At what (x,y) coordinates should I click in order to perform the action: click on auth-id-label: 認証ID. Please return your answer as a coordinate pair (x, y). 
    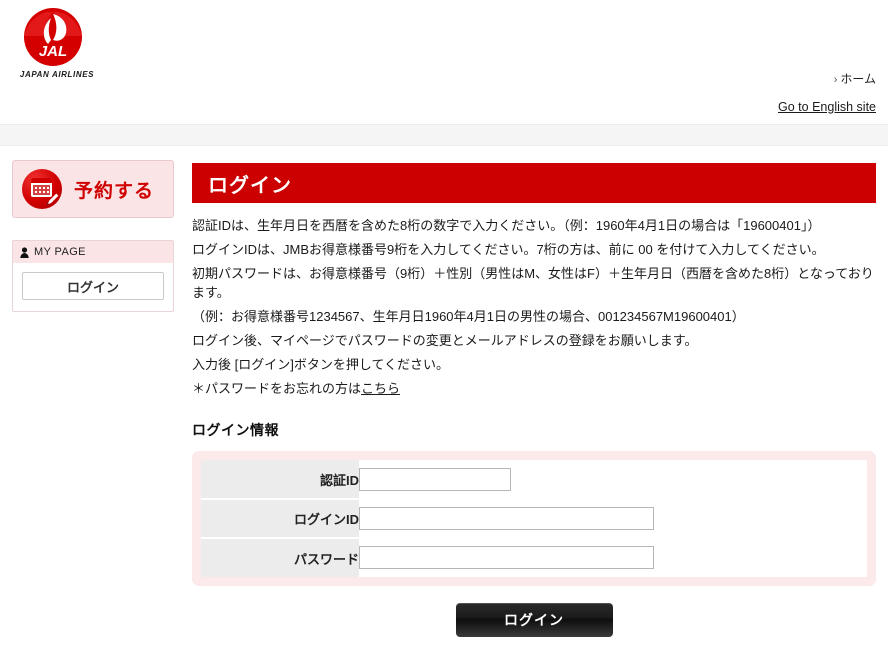
    Looking at the image, I should click on (280, 480).